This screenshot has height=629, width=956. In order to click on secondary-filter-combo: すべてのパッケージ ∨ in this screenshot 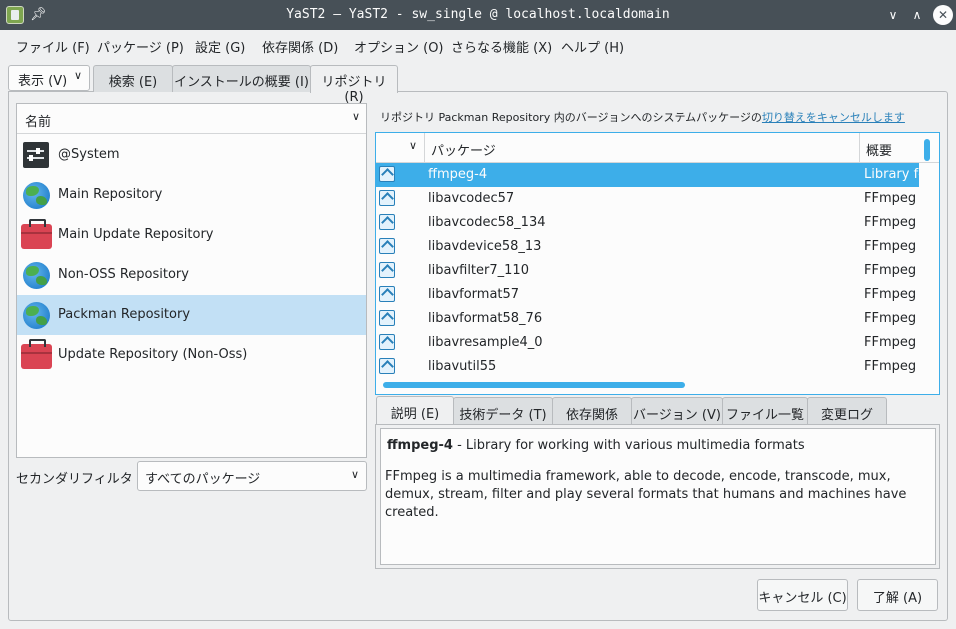, I will do `click(252, 476)`.